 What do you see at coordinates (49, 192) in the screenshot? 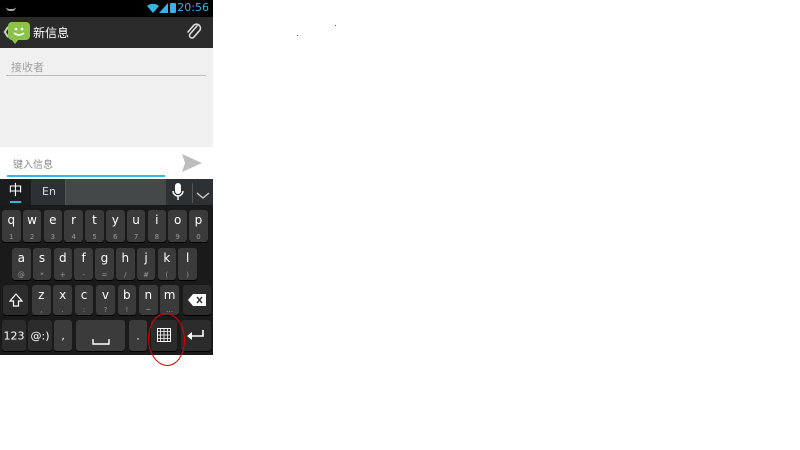
I see `english-mode-button: En` at bounding box center [49, 192].